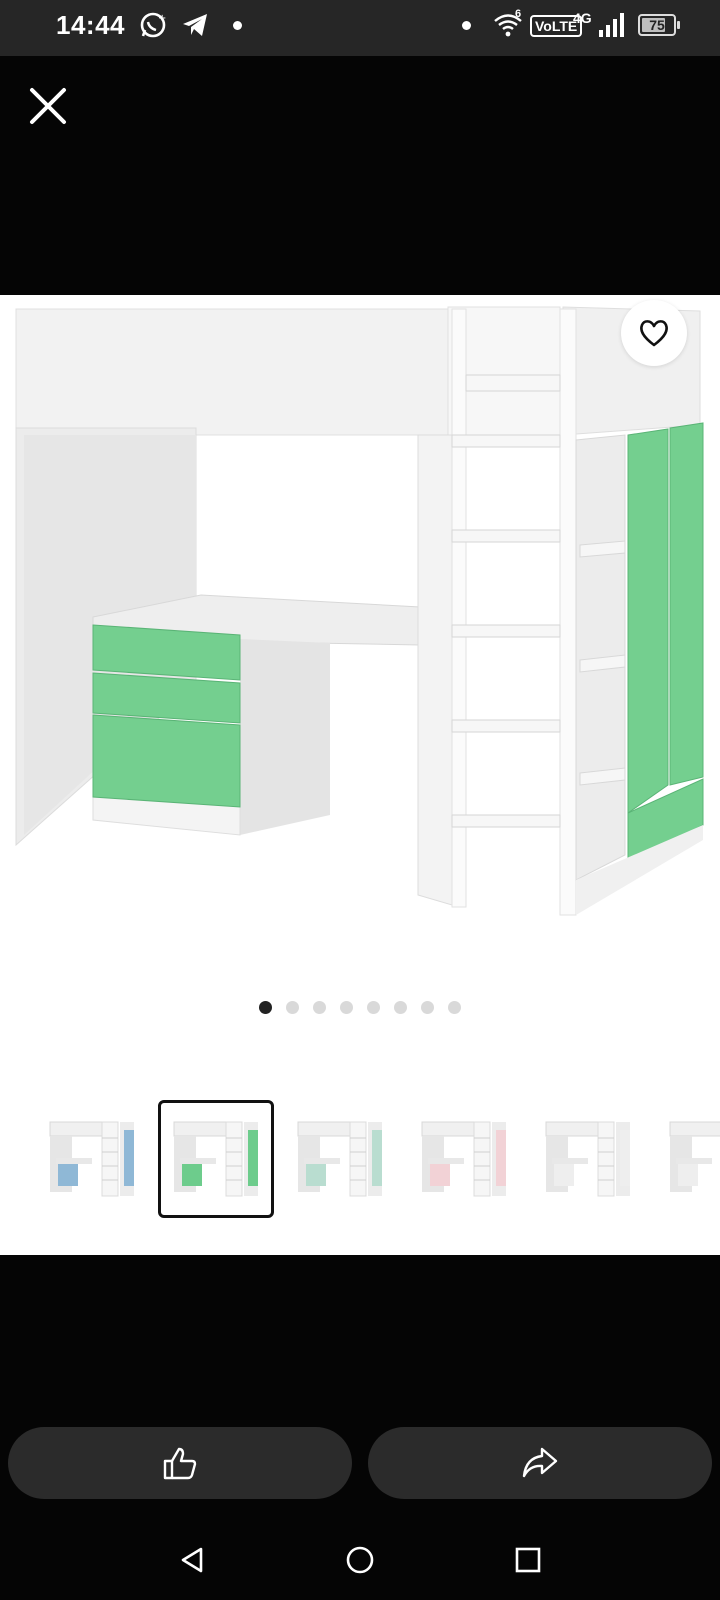  I want to click on signal-icon, so click(611, 25).